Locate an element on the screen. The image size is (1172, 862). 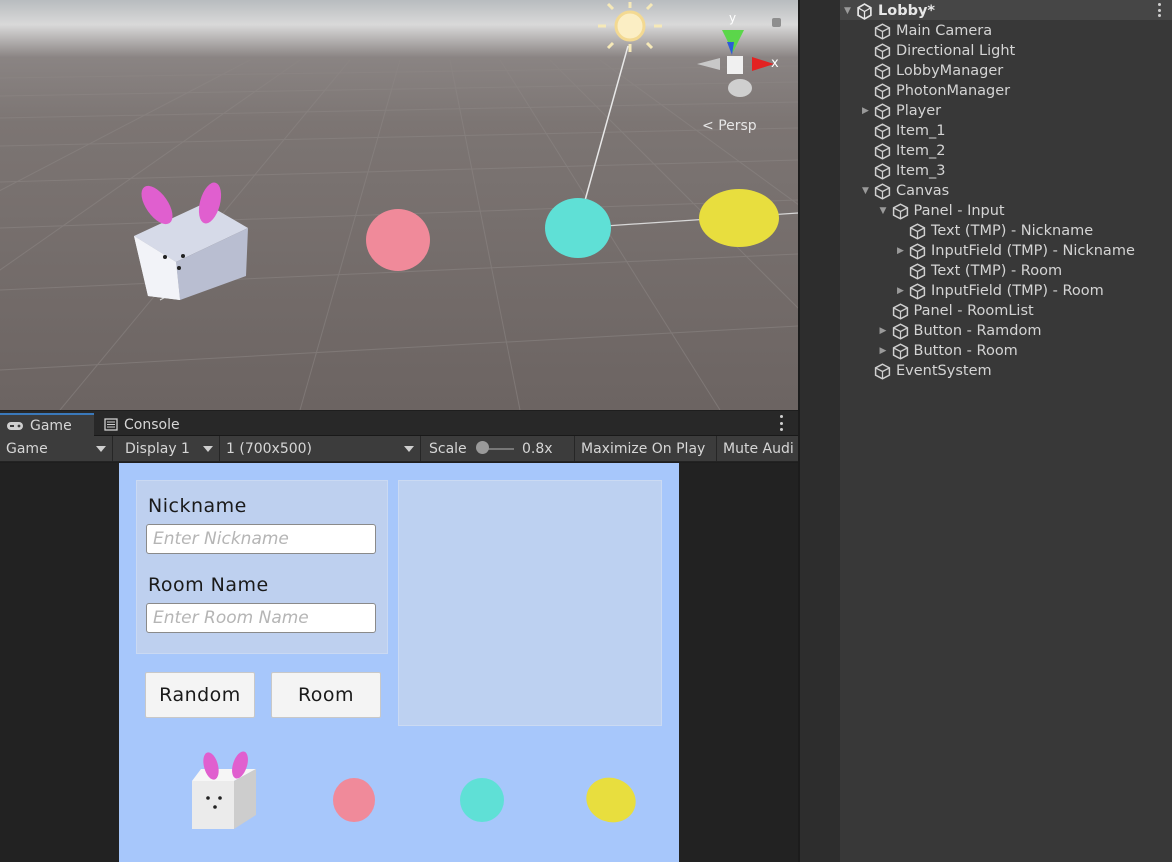
game-mode-dropdown: Game is located at coordinates (56, 448).